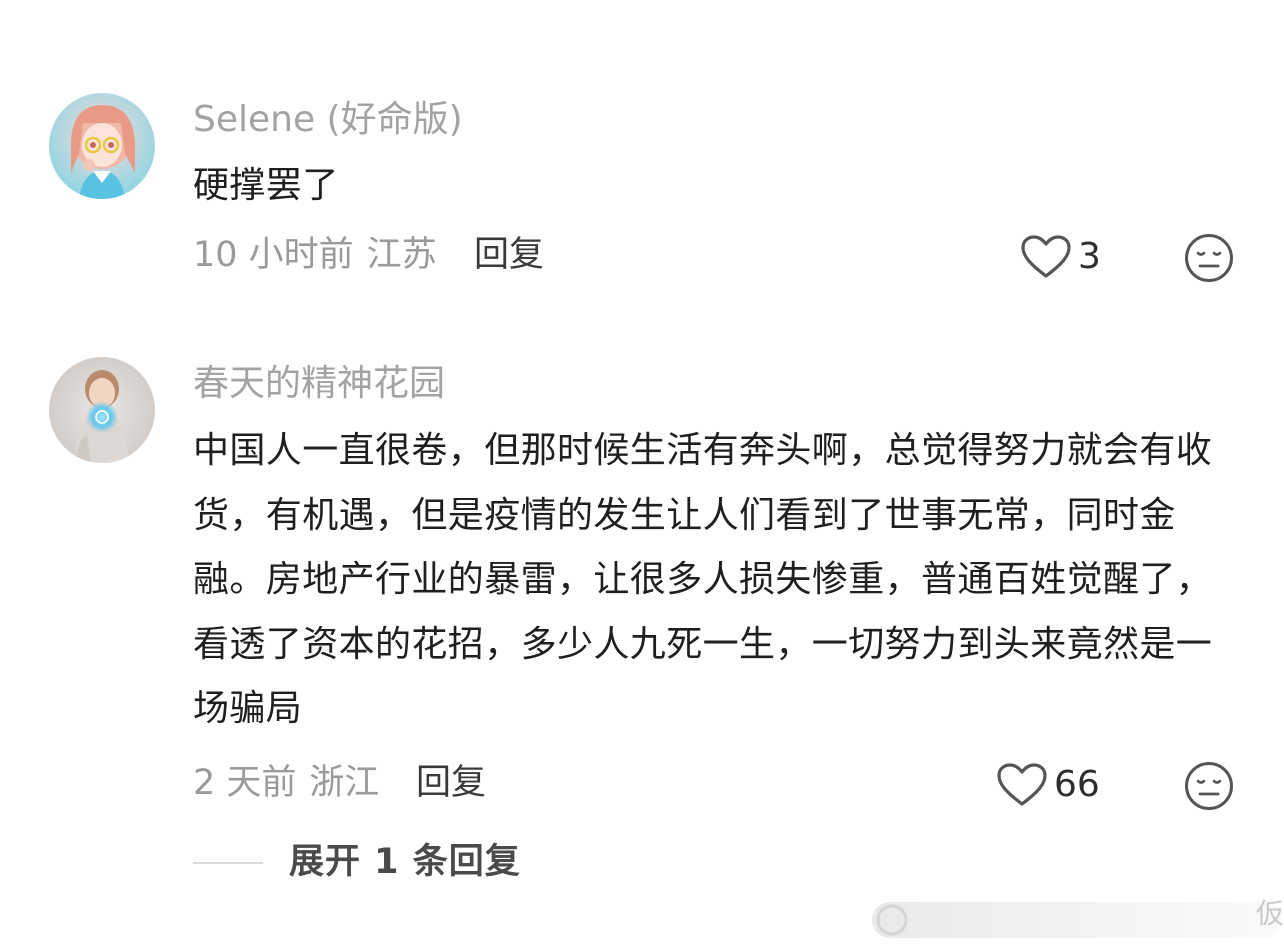 This screenshot has height=951, width=1284. Describe the element at coordinates (245, 783) in the screenshot. I see `comment-time: 2 天前` at that location.